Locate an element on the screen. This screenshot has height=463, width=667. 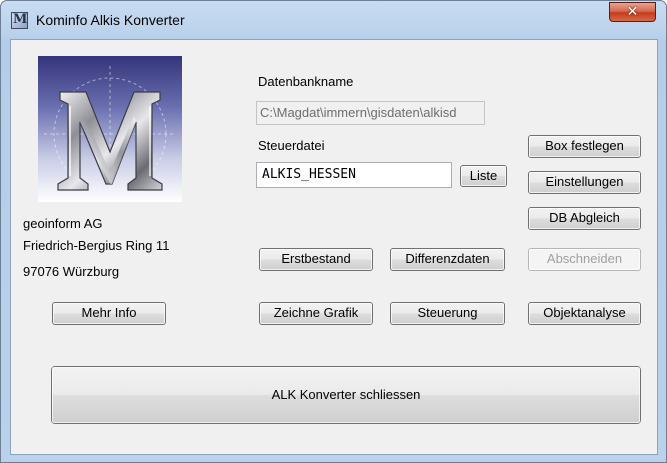
company-street: Friedrich-Bergius Ring 11 is located at coordinates (96, 245).